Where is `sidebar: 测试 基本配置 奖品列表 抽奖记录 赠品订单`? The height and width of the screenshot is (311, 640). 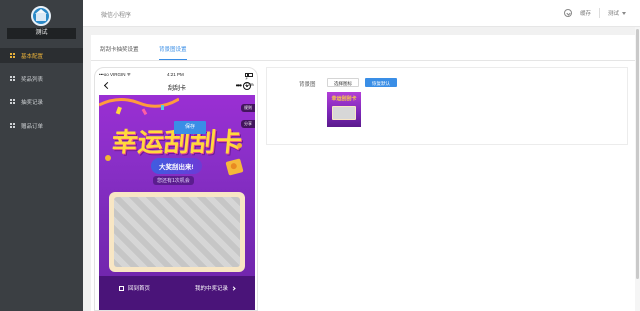
sidebar: 测试 基本配置 奖品列表 抽奖记录 赠品订单 is located at coordinates (41, 155).